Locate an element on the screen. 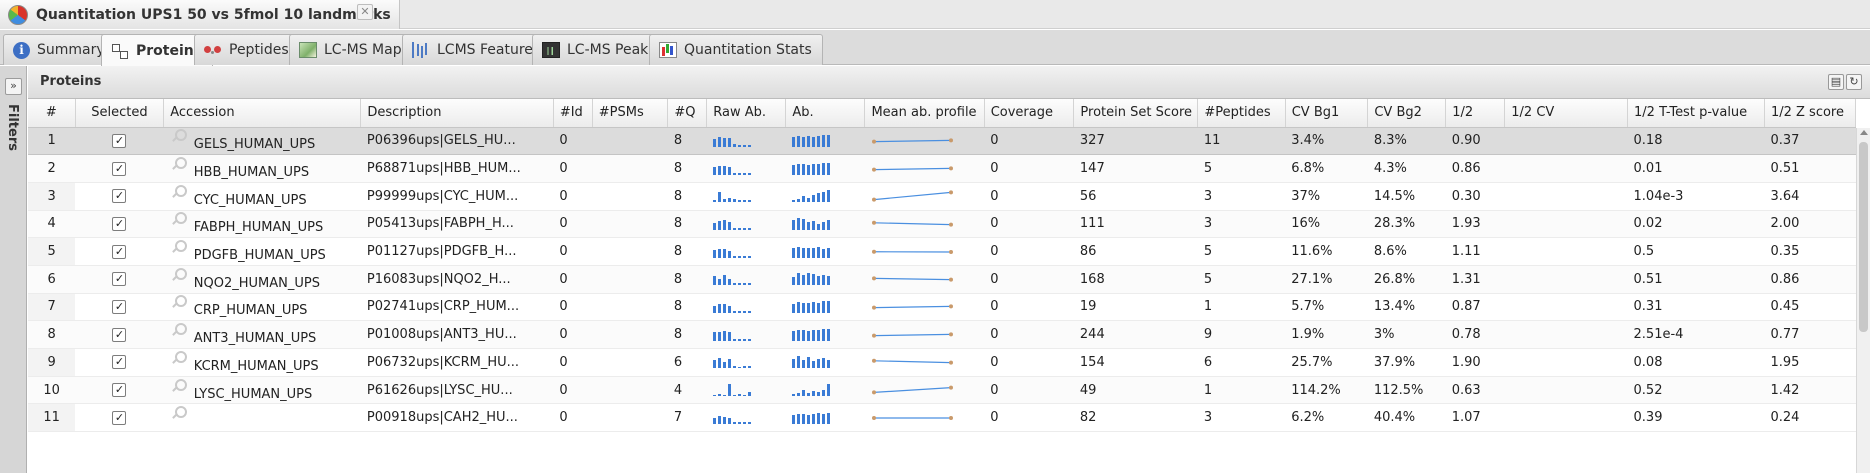 The height and width of the screenshot is (473, 1870). col-cv-bg1-header: CV Bg1 is located at coordinates (1327, 113).